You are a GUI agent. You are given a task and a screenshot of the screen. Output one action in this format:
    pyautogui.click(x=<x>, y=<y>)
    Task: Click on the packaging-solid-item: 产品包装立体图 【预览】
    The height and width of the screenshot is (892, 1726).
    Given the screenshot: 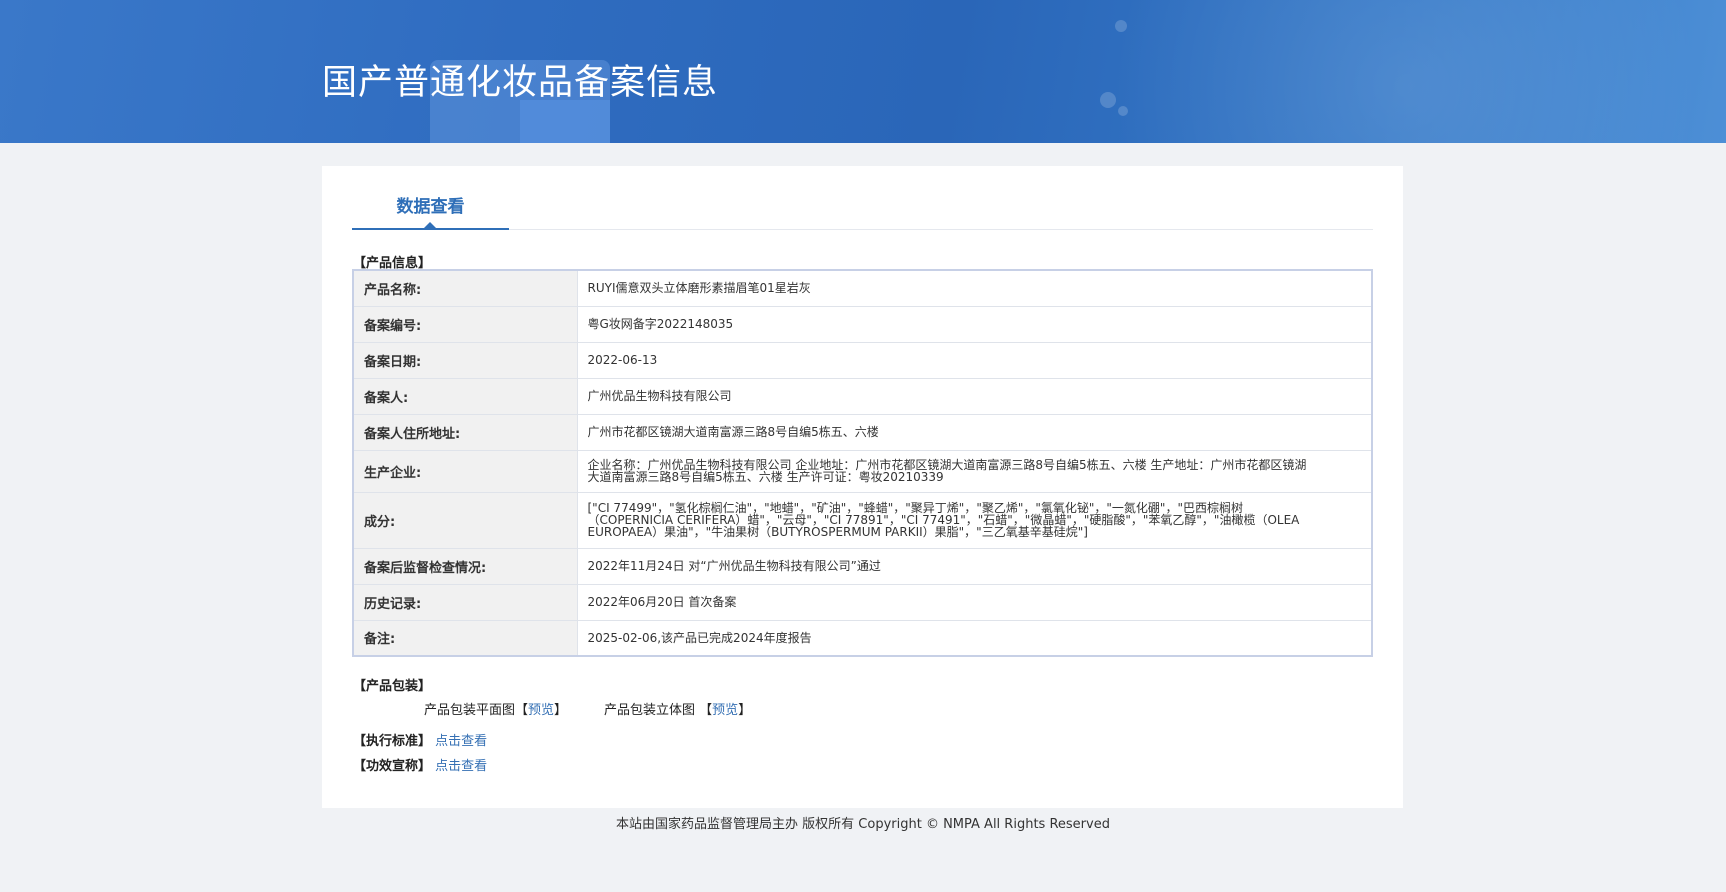 What is the action you would take?
    pyautogui.click(x=677, y=708)
    